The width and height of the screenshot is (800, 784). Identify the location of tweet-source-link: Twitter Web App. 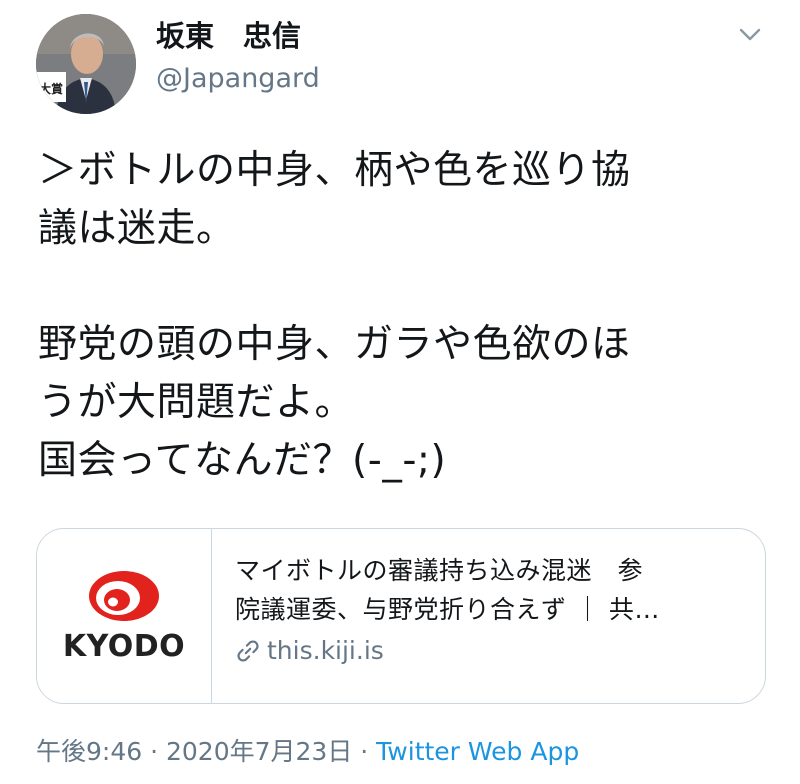
(477, 751).